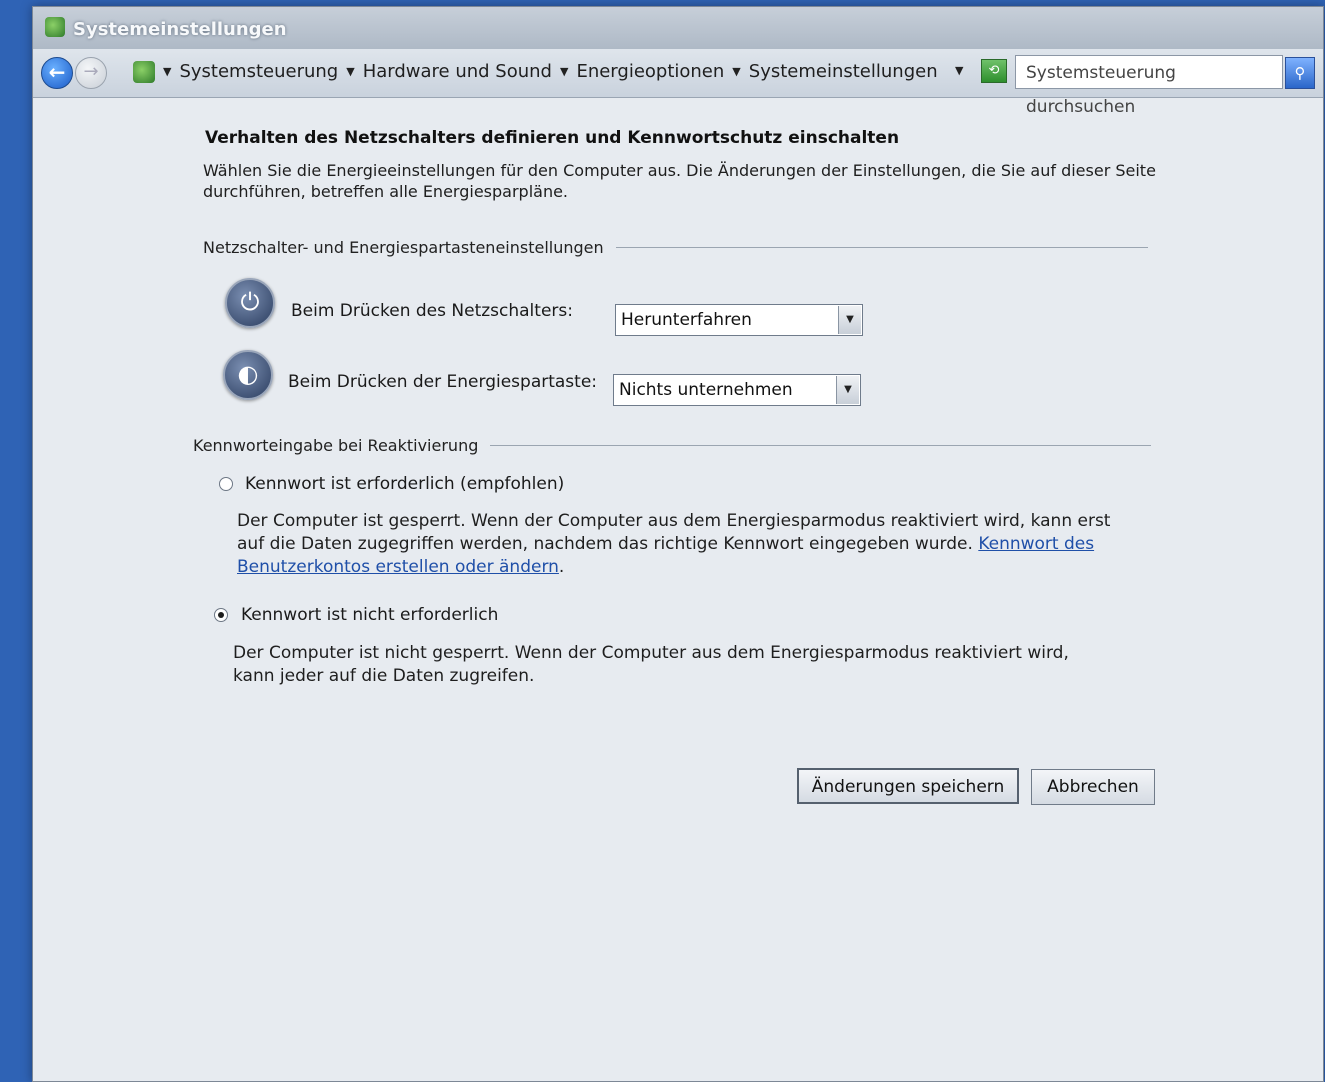  I want to click on select-value: Herunterfahren, so click(686, 320).